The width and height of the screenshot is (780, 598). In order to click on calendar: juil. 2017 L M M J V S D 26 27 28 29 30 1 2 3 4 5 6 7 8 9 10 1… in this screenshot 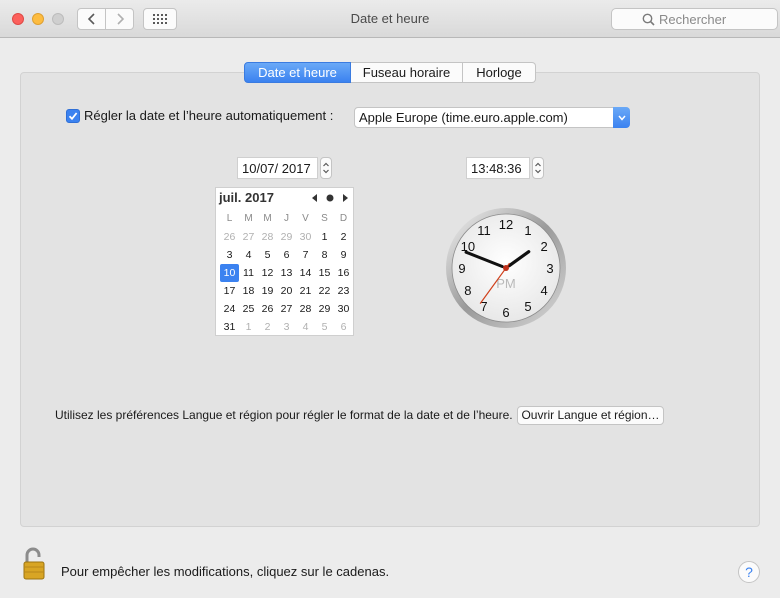, I will do `click(284, 261)`.